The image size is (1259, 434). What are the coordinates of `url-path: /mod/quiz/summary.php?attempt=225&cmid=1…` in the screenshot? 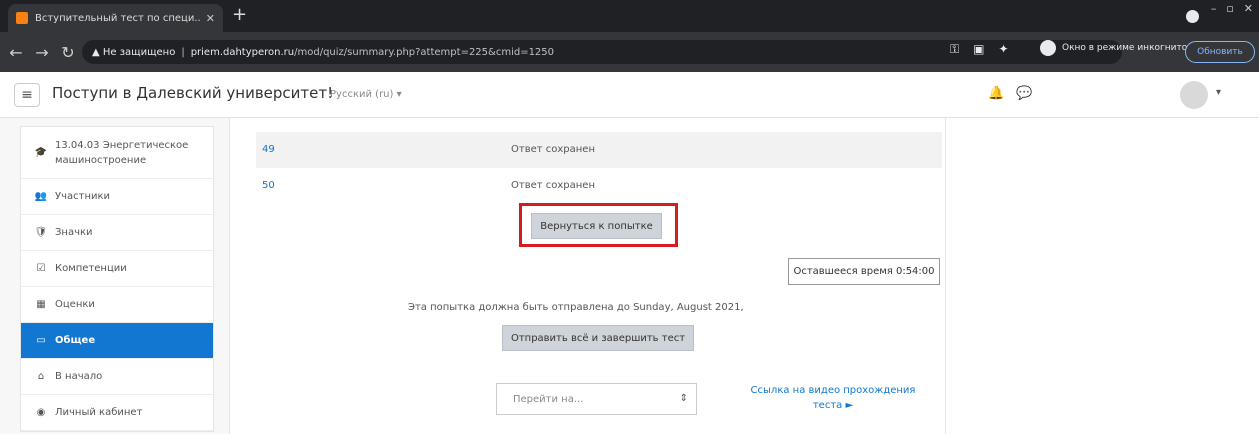 It's located at (424, 52).